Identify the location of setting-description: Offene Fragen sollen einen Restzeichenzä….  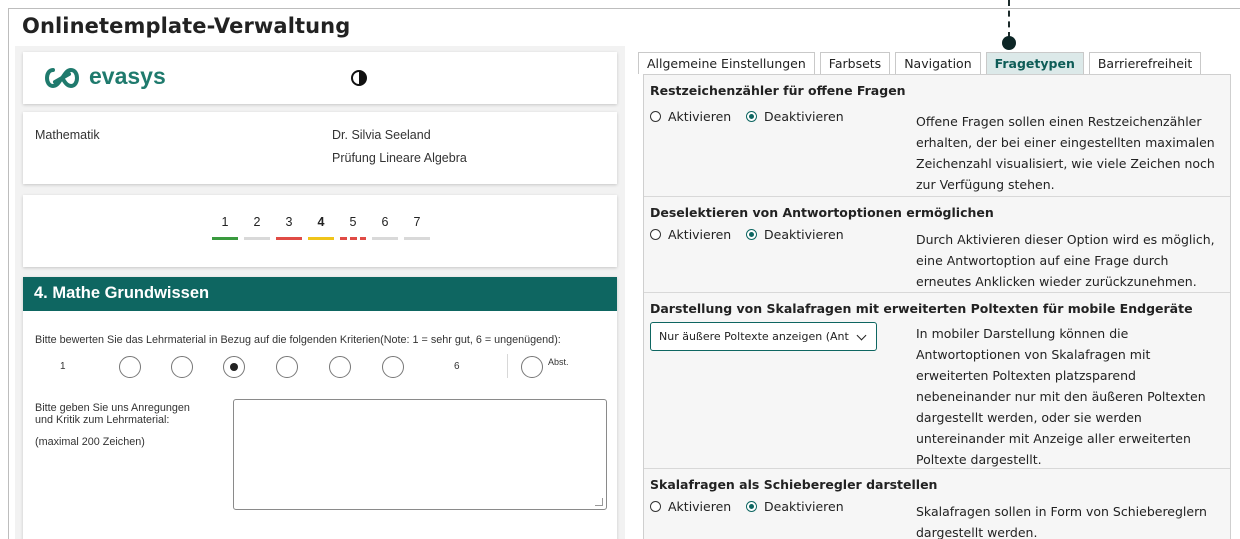
(1065, 153).